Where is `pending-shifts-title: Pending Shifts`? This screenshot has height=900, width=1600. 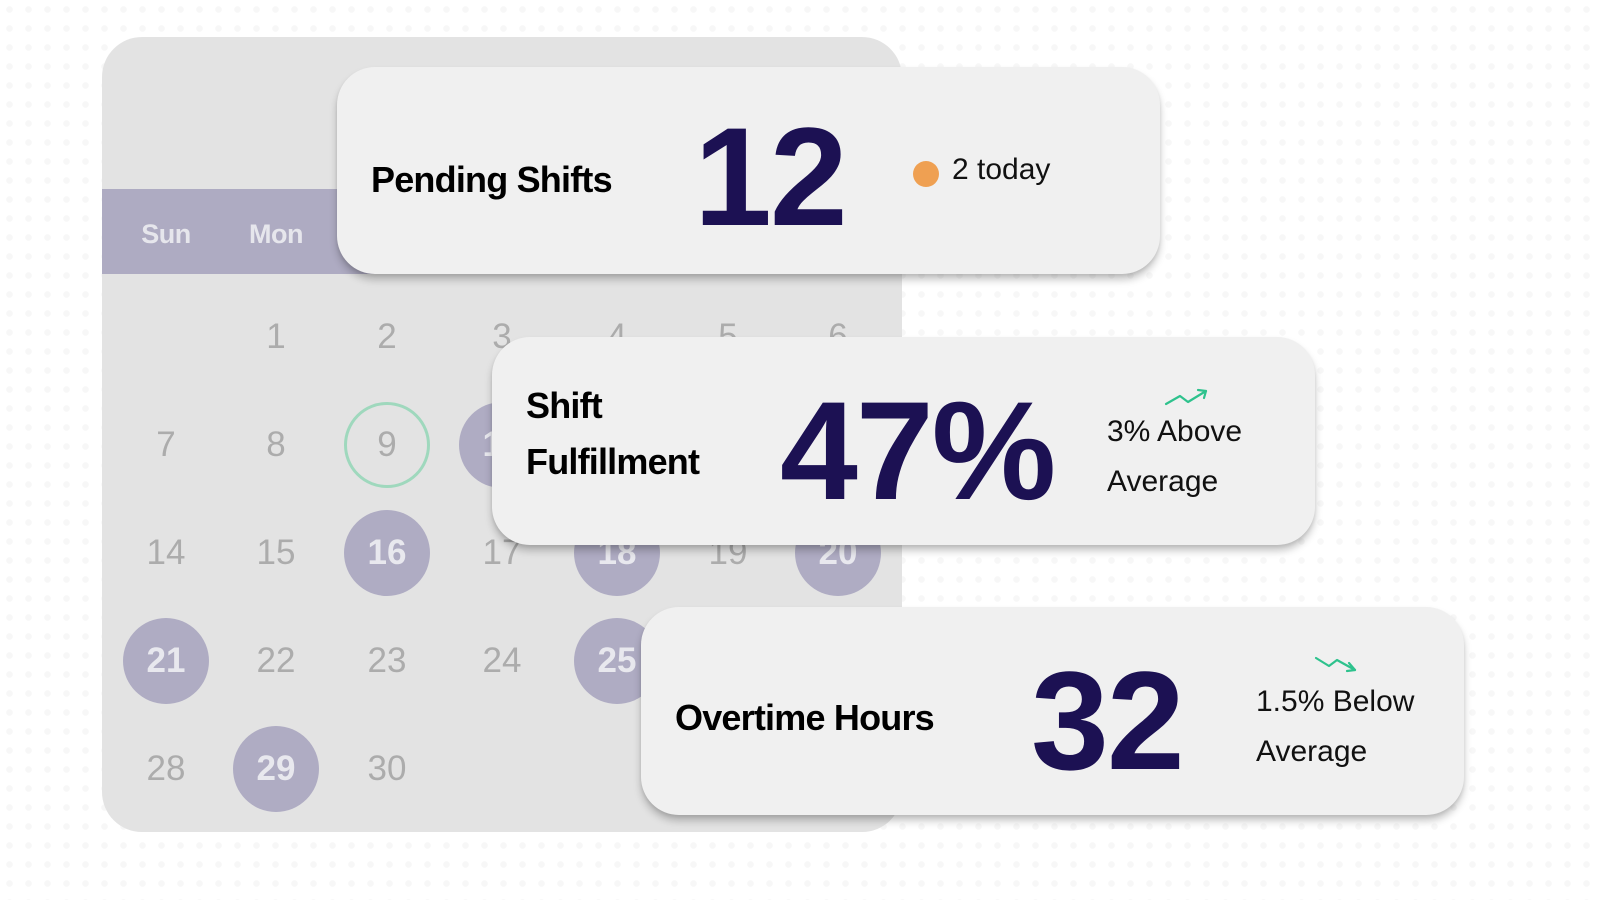 pending-shifts-title: Pending Shifts is located at coordinates (492, 179).